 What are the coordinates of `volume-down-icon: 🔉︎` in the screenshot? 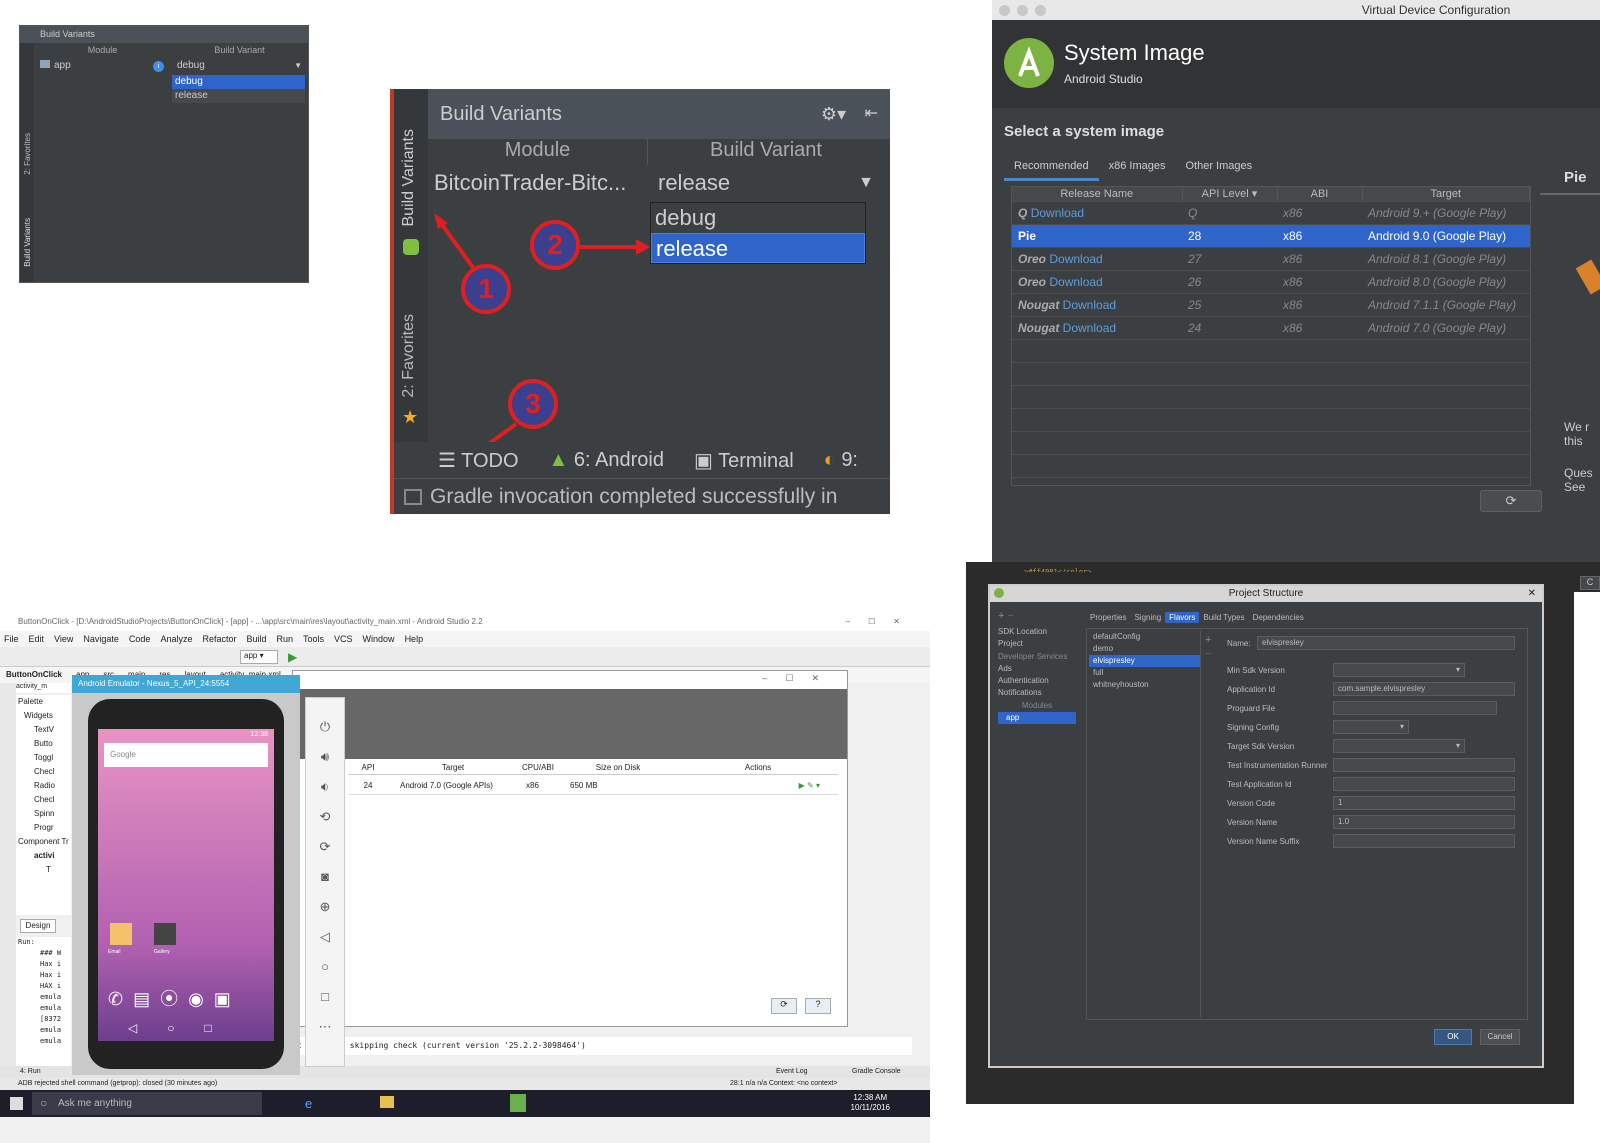 It's located at (325, 787).